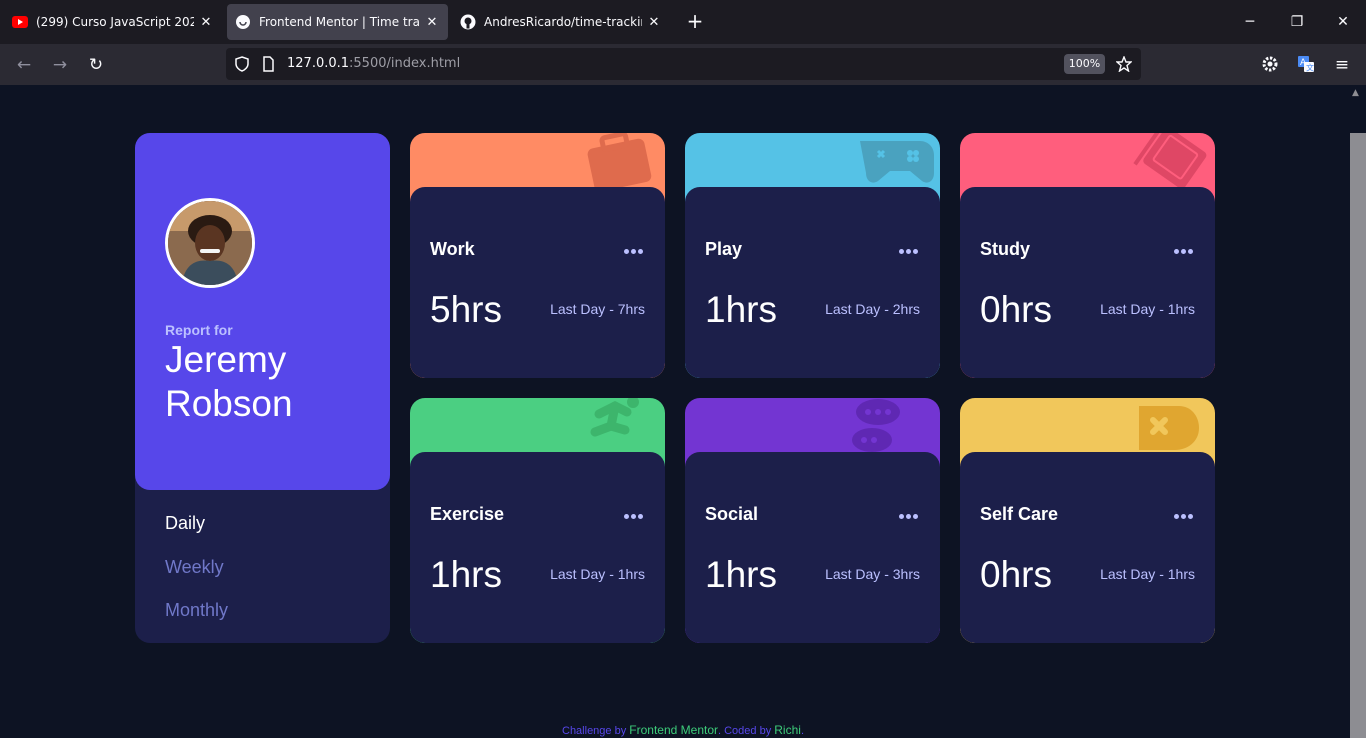 This screenshot has width=1366, height=738. Describe the element at coordinates (695, 21) in the screenshot. I see `new-tab-button: +` at that location.